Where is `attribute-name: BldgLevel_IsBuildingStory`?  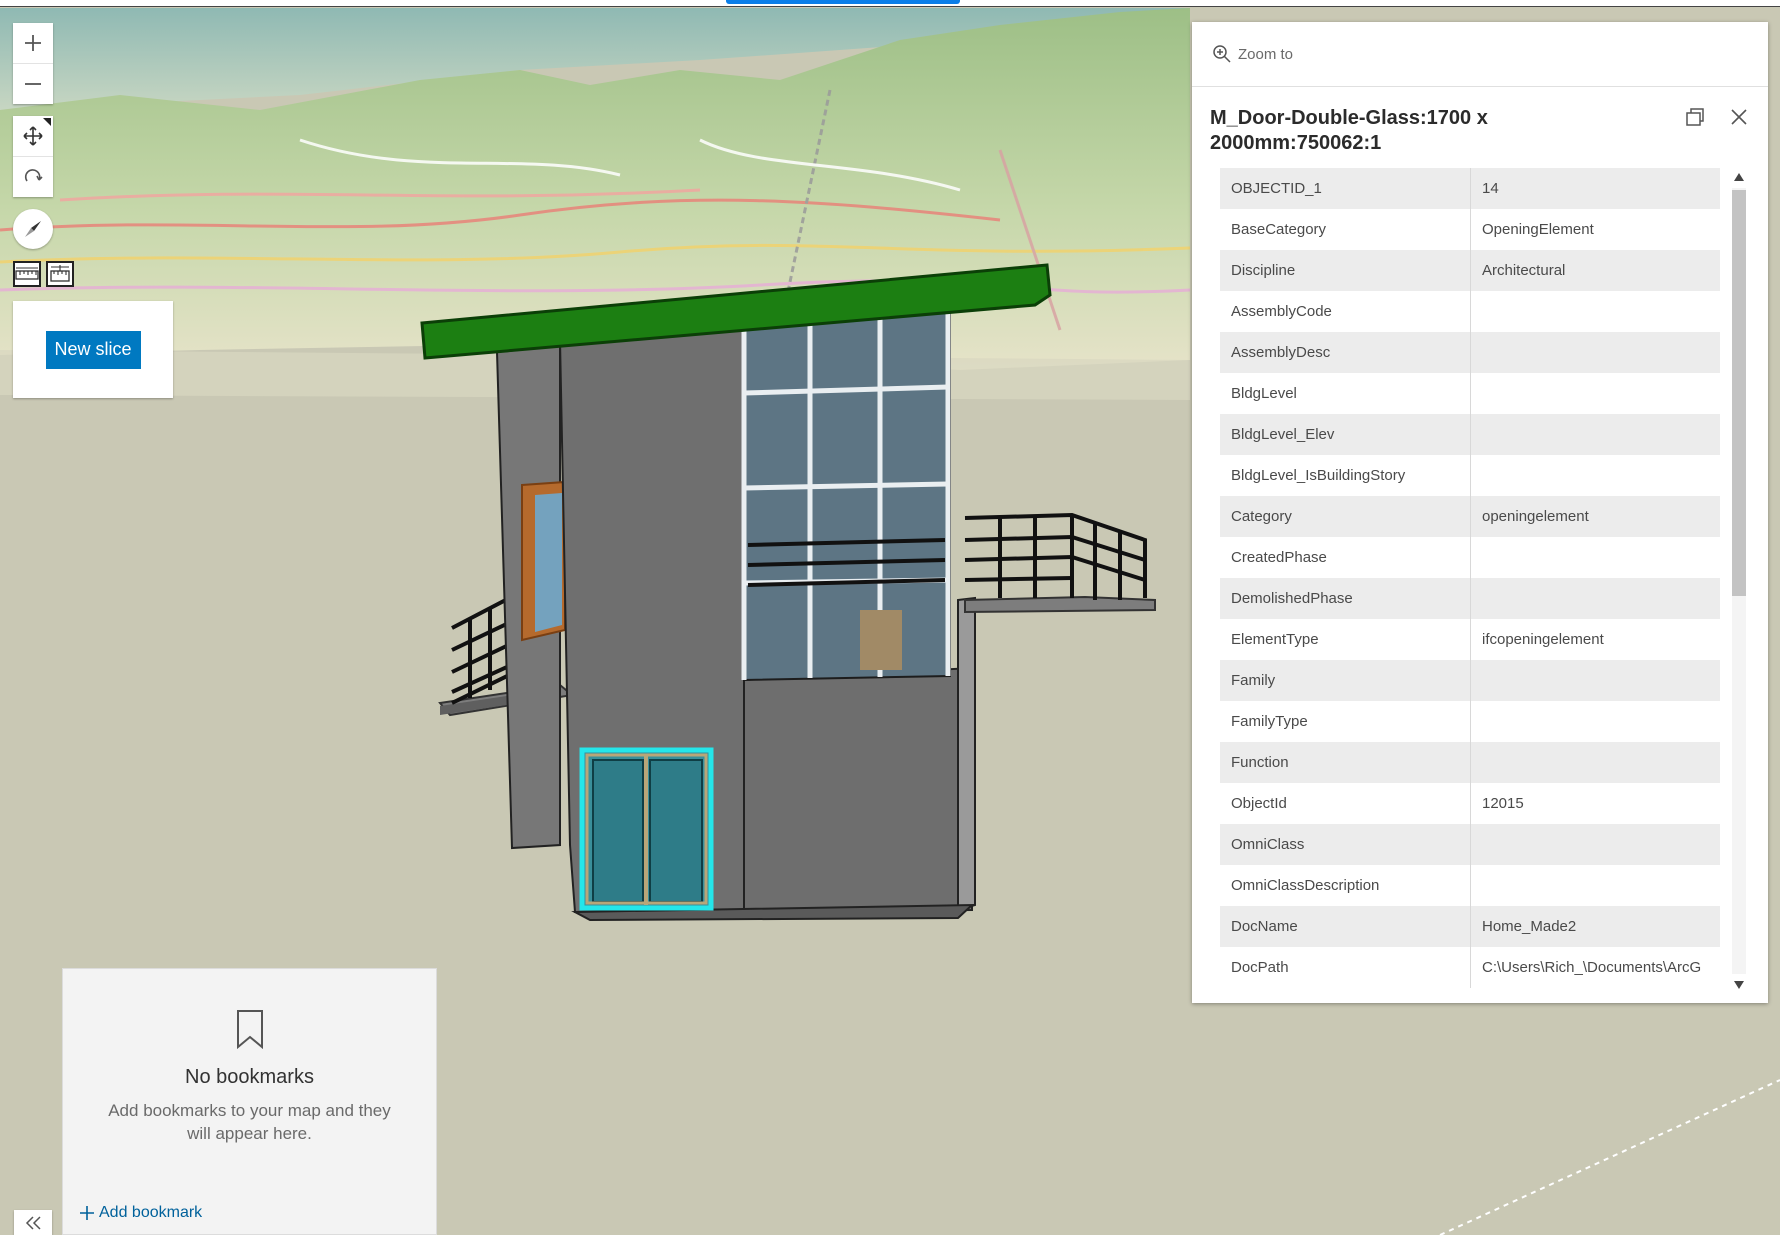 attribute-name: BldgLevel_IsBuildingStory is located at coordinates (1345, 475).